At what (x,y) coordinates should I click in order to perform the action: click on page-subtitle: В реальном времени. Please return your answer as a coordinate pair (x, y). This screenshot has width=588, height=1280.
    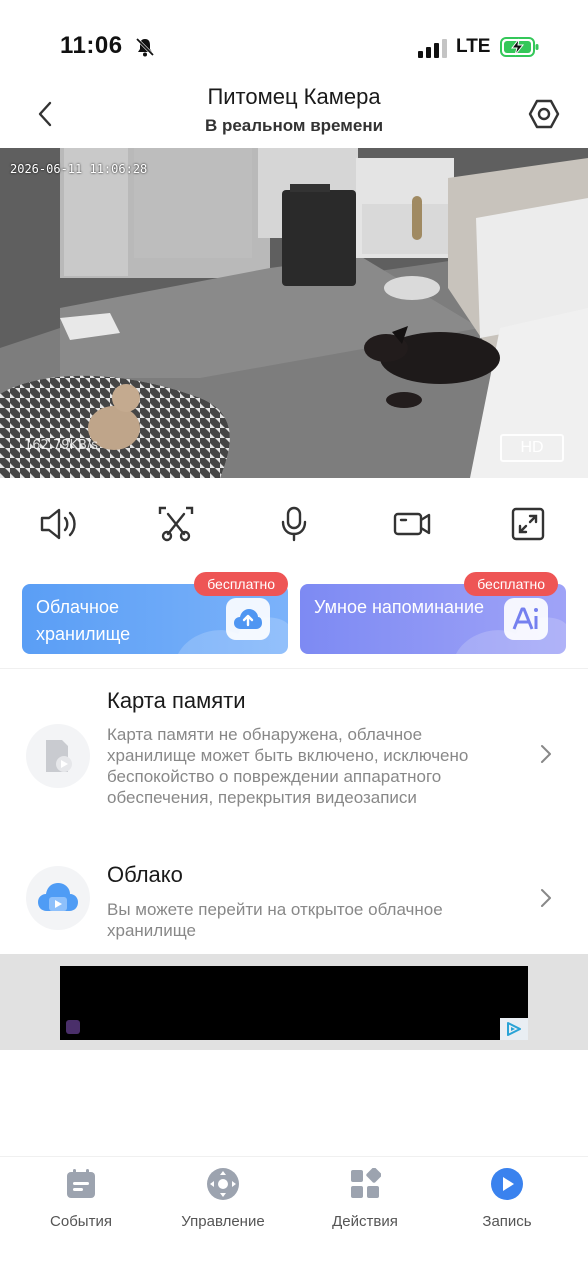
    Looking at the image, I should click on (294, 125).